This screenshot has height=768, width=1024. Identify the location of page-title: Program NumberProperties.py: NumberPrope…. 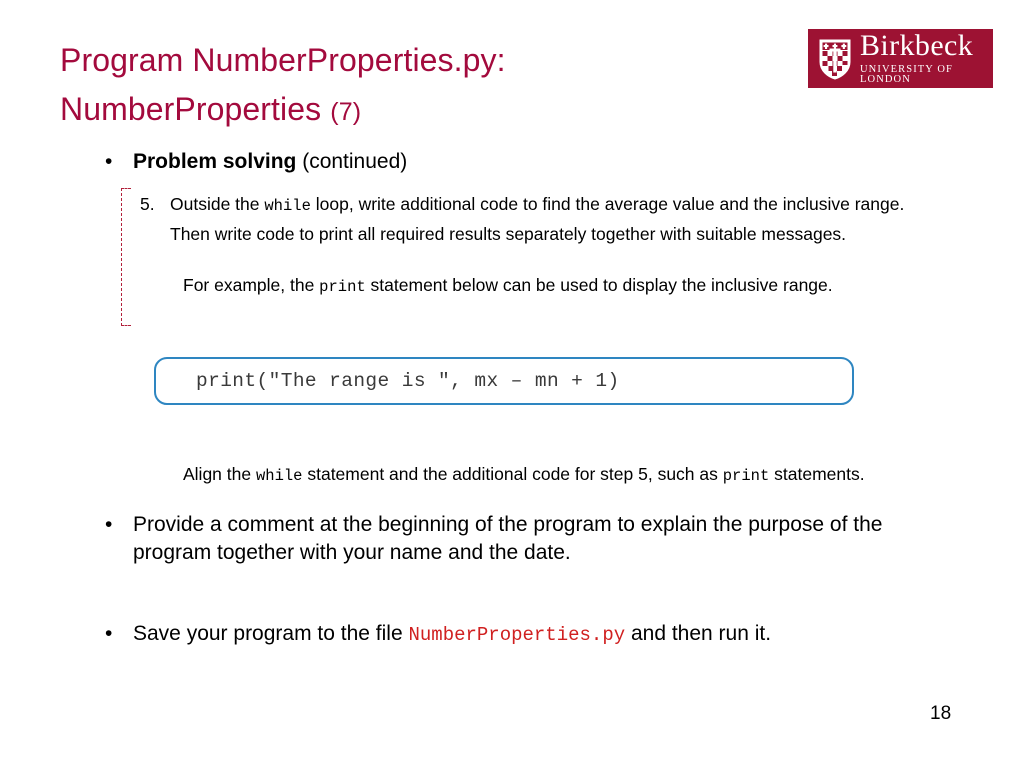
(410, 84).